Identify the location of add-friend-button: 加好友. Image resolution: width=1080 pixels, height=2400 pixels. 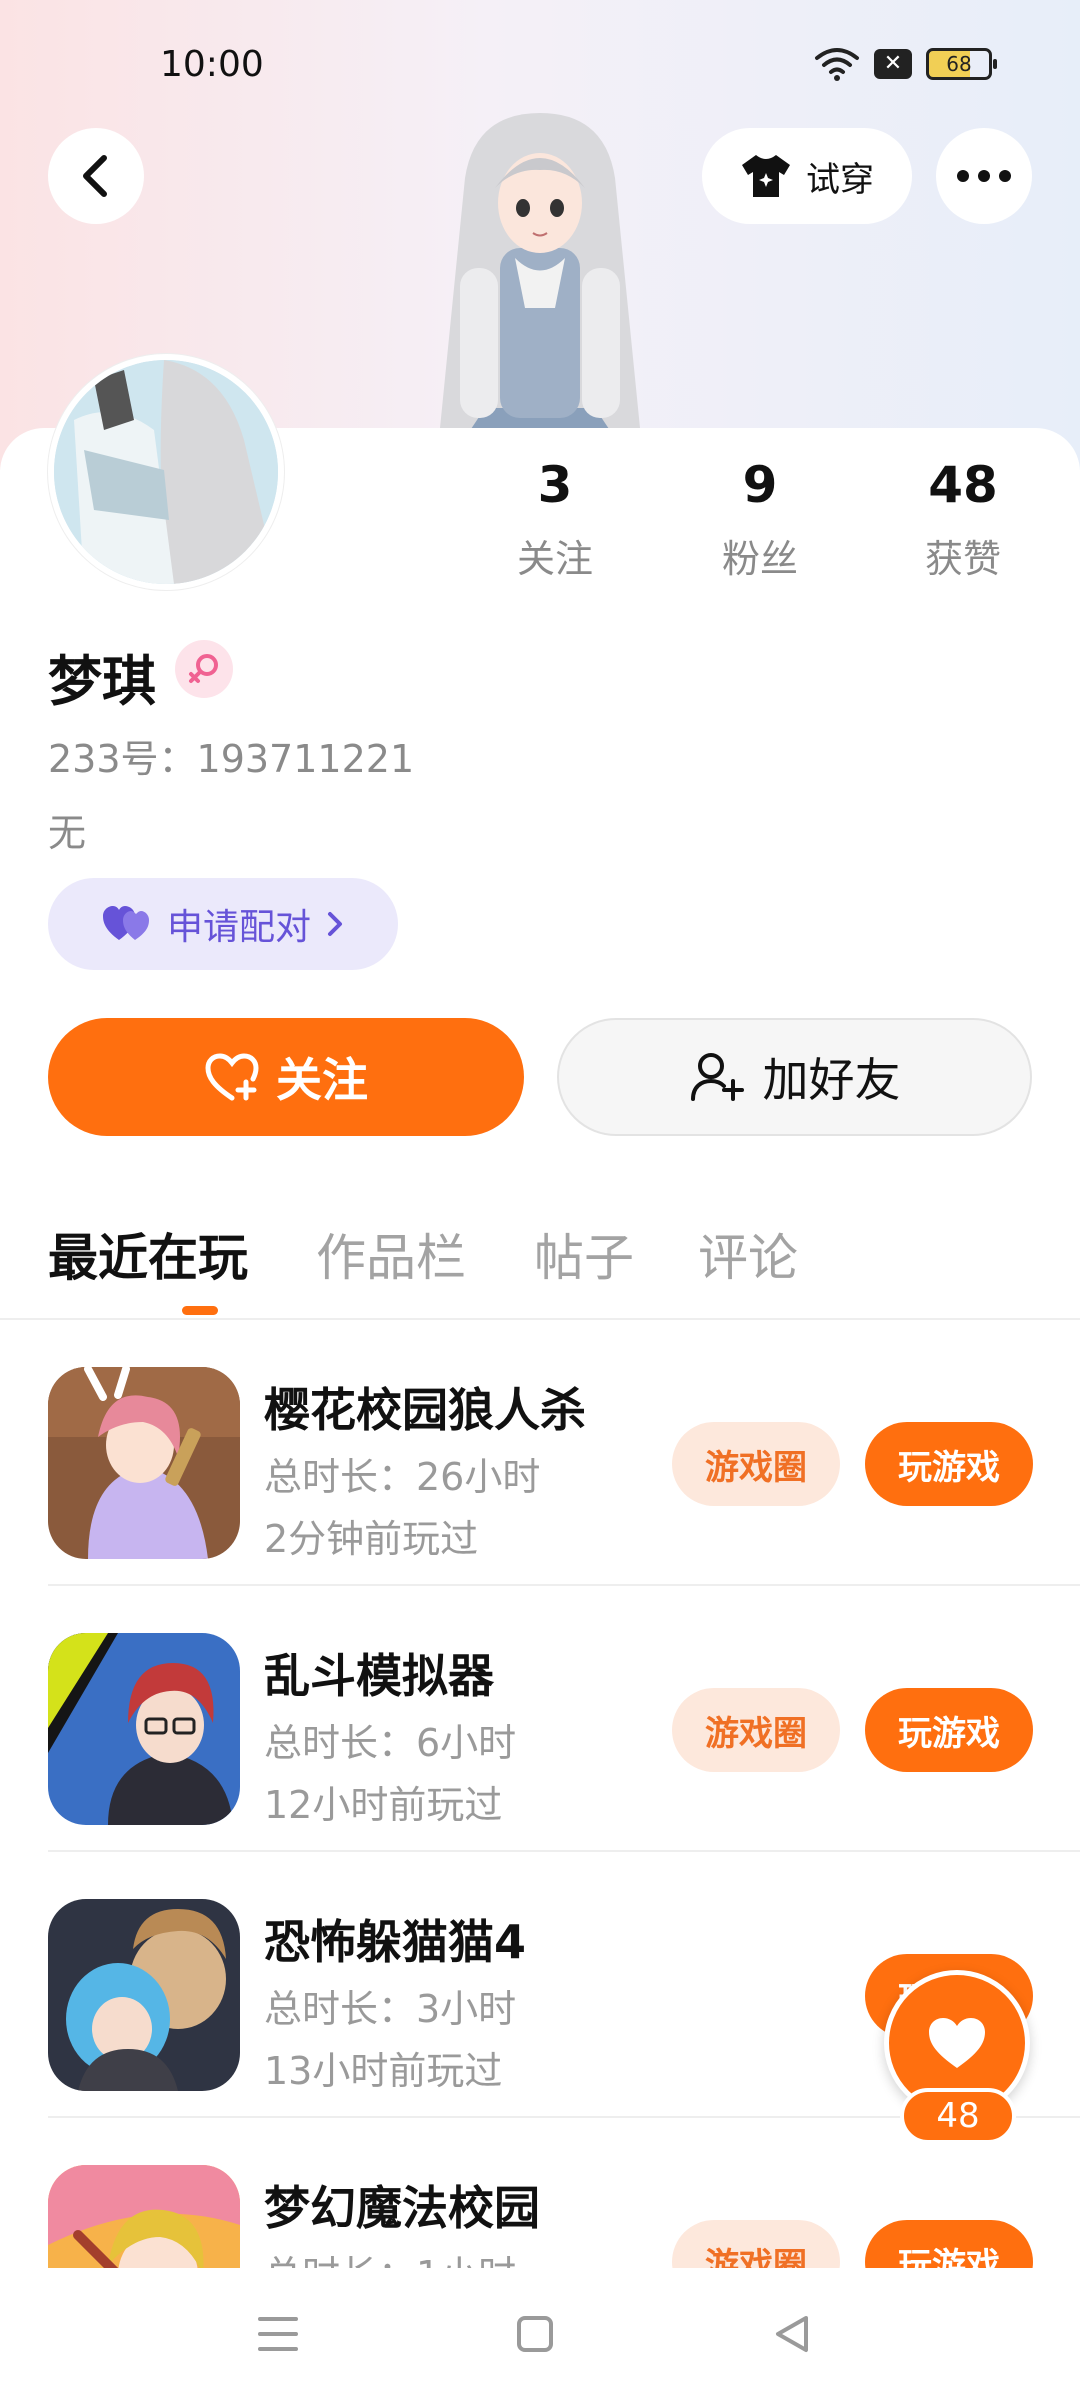
(794, 1077).